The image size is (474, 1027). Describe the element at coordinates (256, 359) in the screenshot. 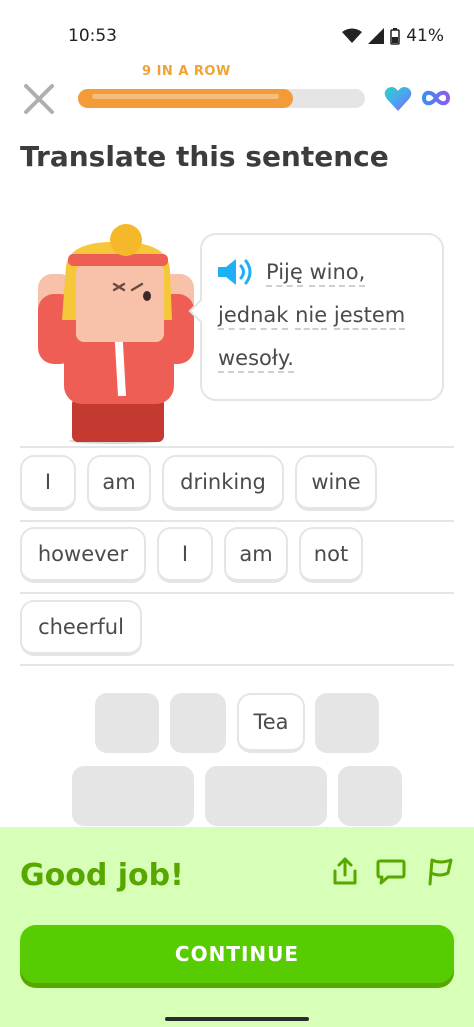

I see `sentence-word: wesoły.` at that location.